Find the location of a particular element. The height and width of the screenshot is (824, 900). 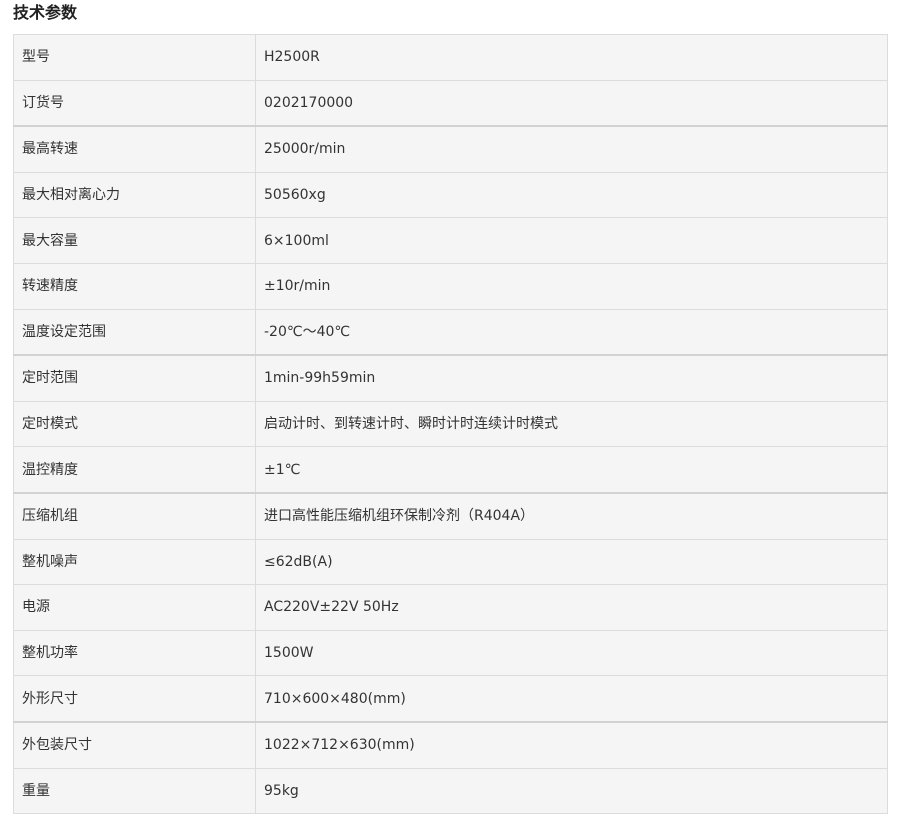

table-row: 转速精度 ±10r/min is located at coordinates (450, 286).